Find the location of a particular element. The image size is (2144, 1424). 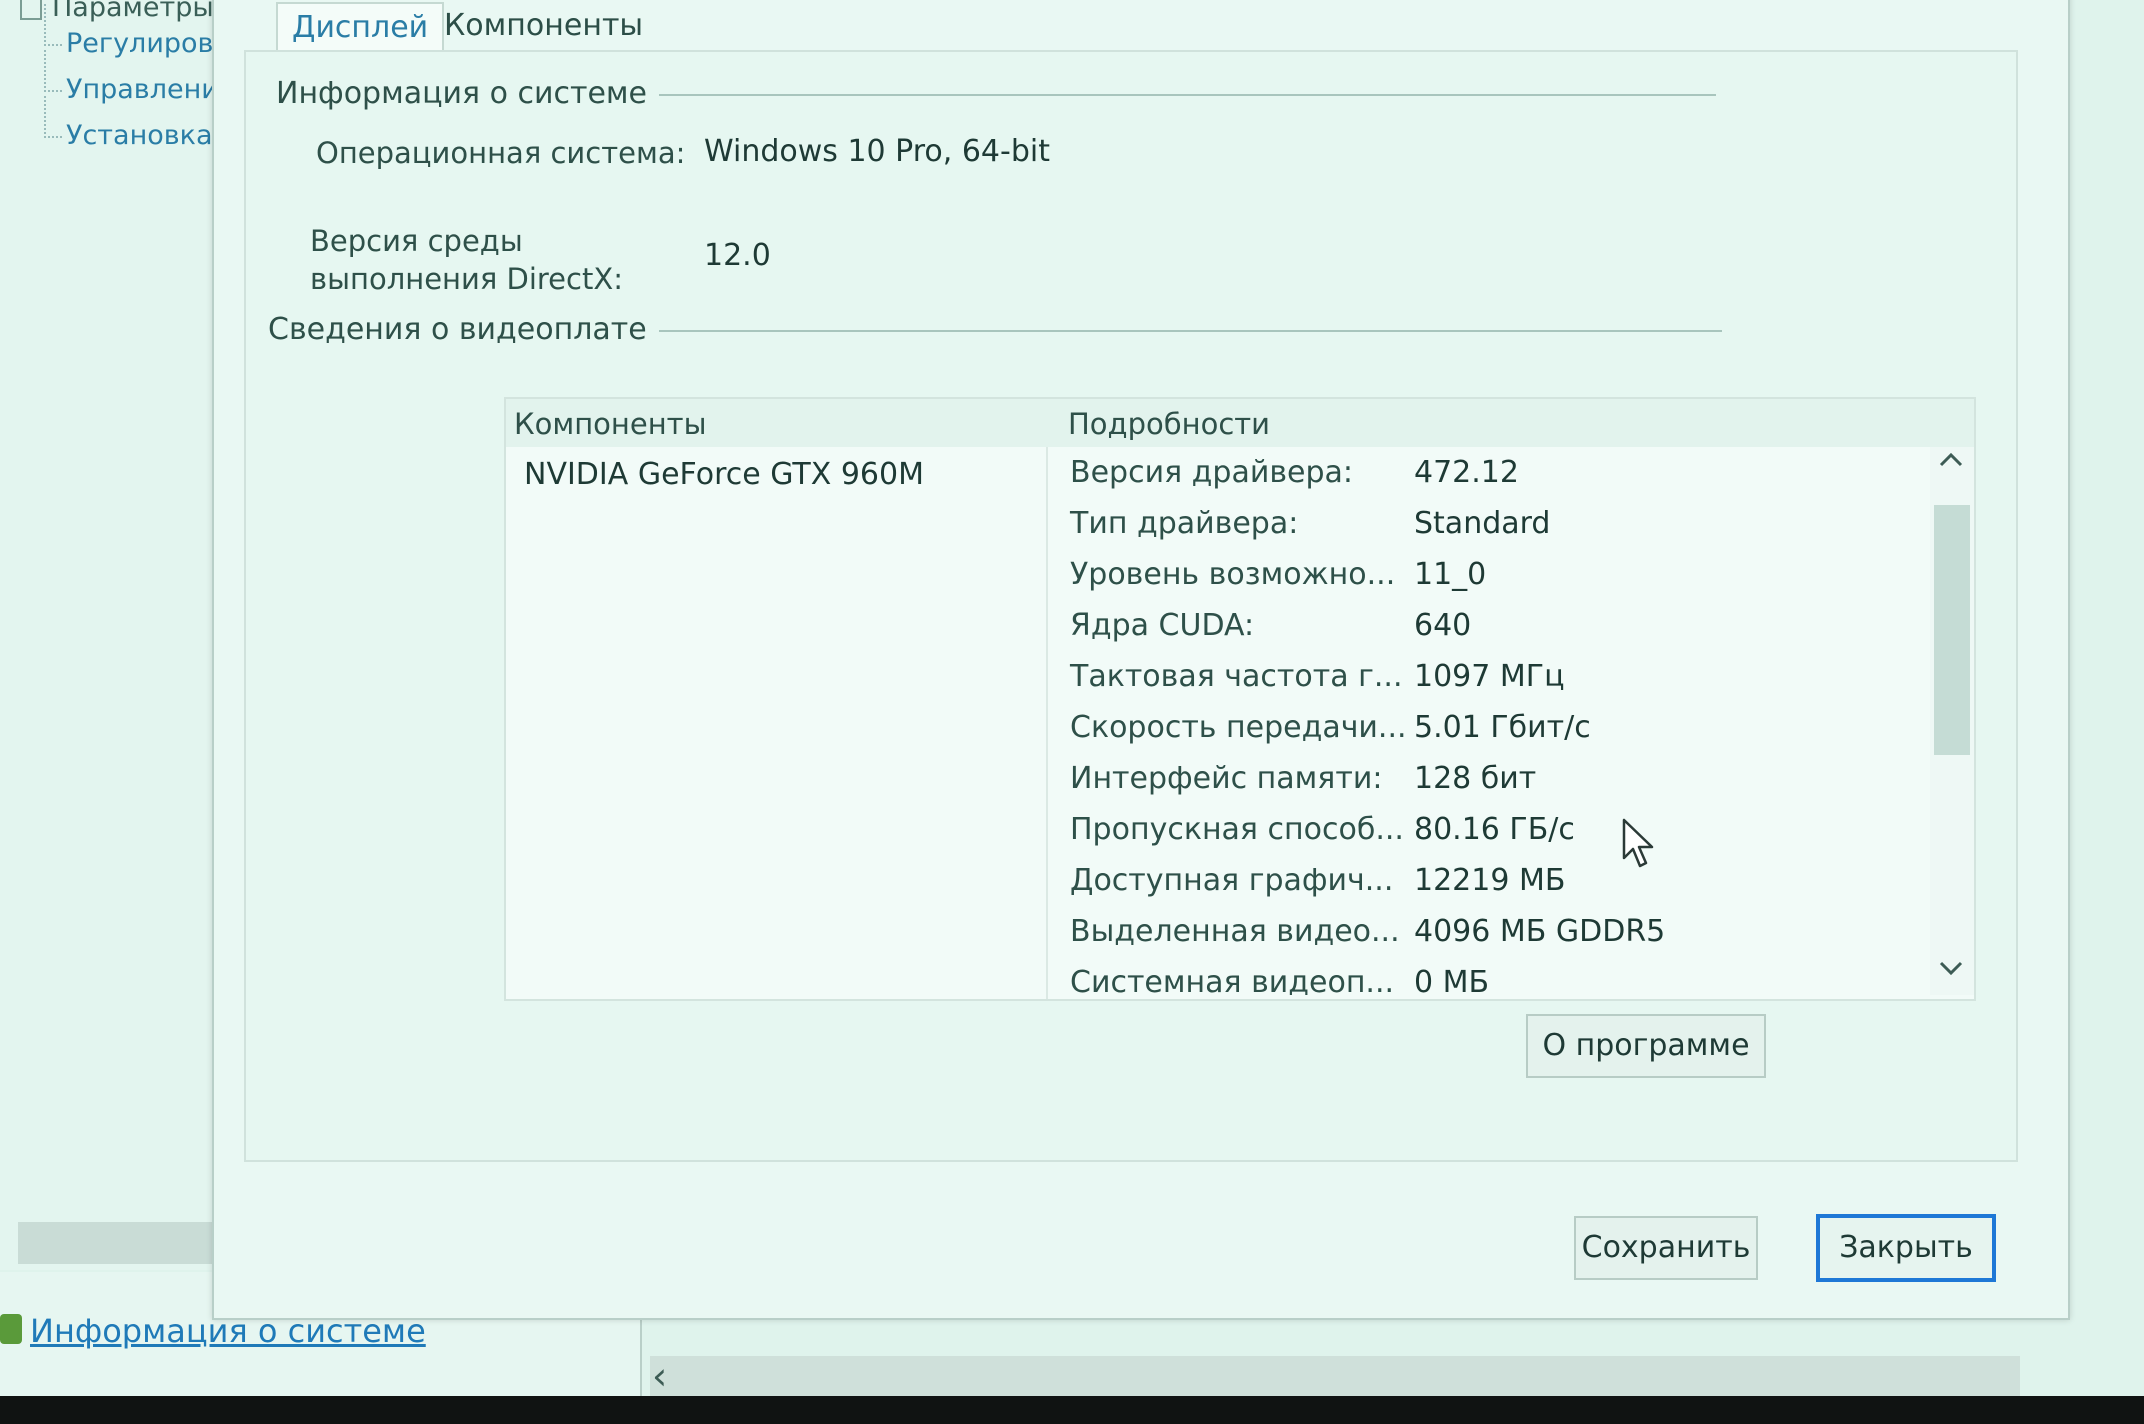

close-button: Закрыть is located at coordinates (1906, 1248).